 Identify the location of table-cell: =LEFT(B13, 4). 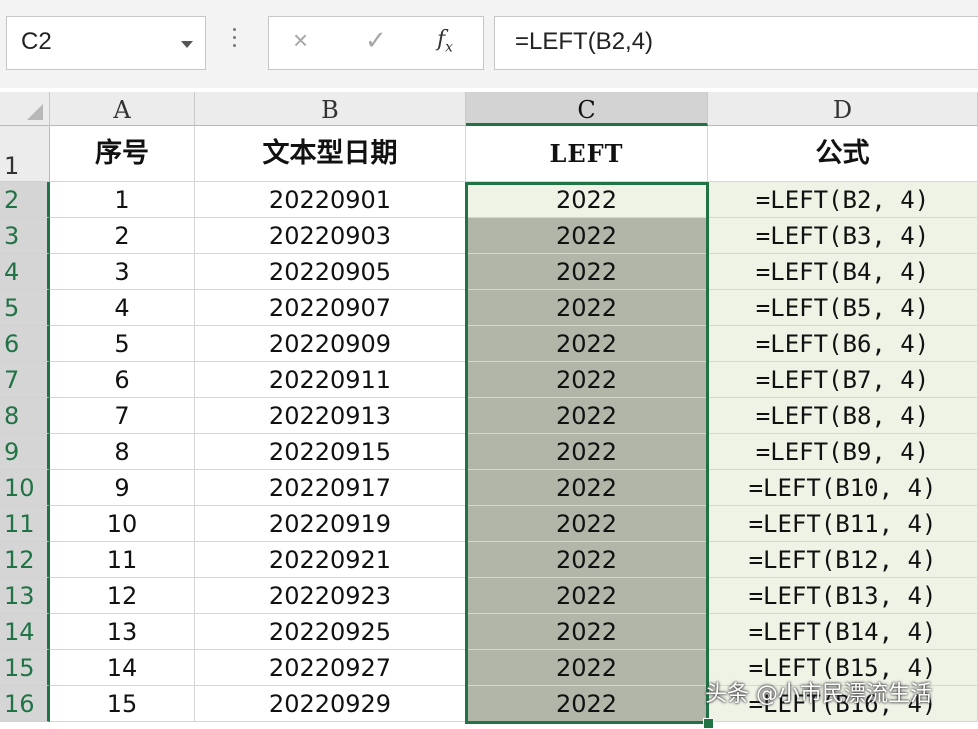
(843, 596).